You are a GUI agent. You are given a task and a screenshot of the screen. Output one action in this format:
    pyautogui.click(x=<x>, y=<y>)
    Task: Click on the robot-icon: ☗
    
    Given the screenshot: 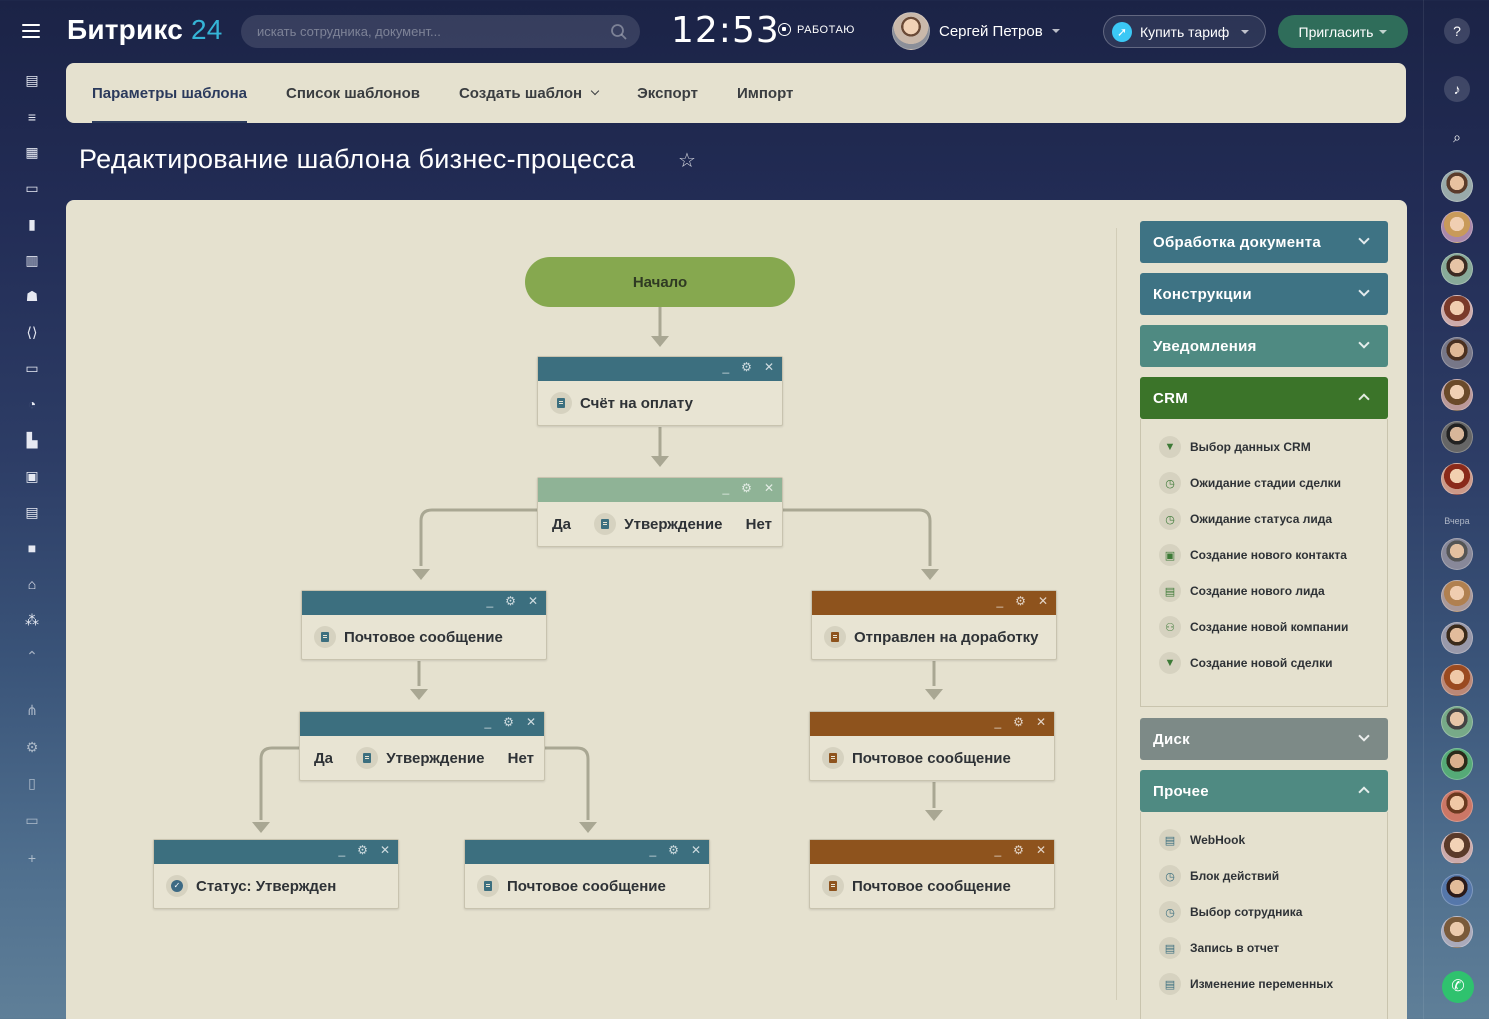 What is the action you would take?
    pyautogui.click(x=32, y=296)
    